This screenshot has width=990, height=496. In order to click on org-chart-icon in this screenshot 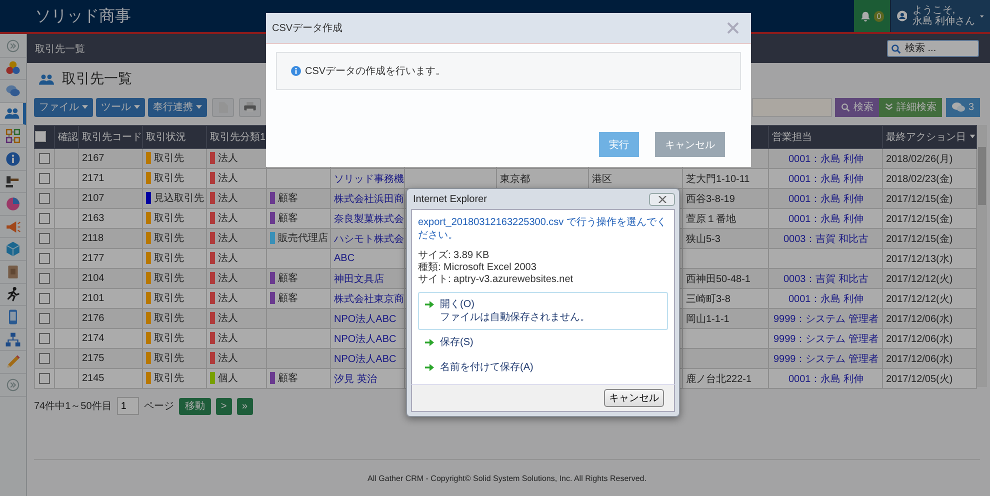, I will do `click(13, 340)`.